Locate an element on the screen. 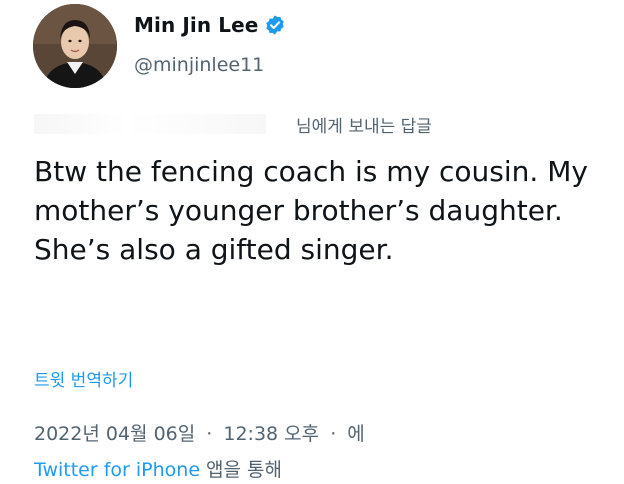 The height and width of the screenshot is (484, 624). tweet-date: 2022년 04월 06일 is located at coordinates (115, 434).